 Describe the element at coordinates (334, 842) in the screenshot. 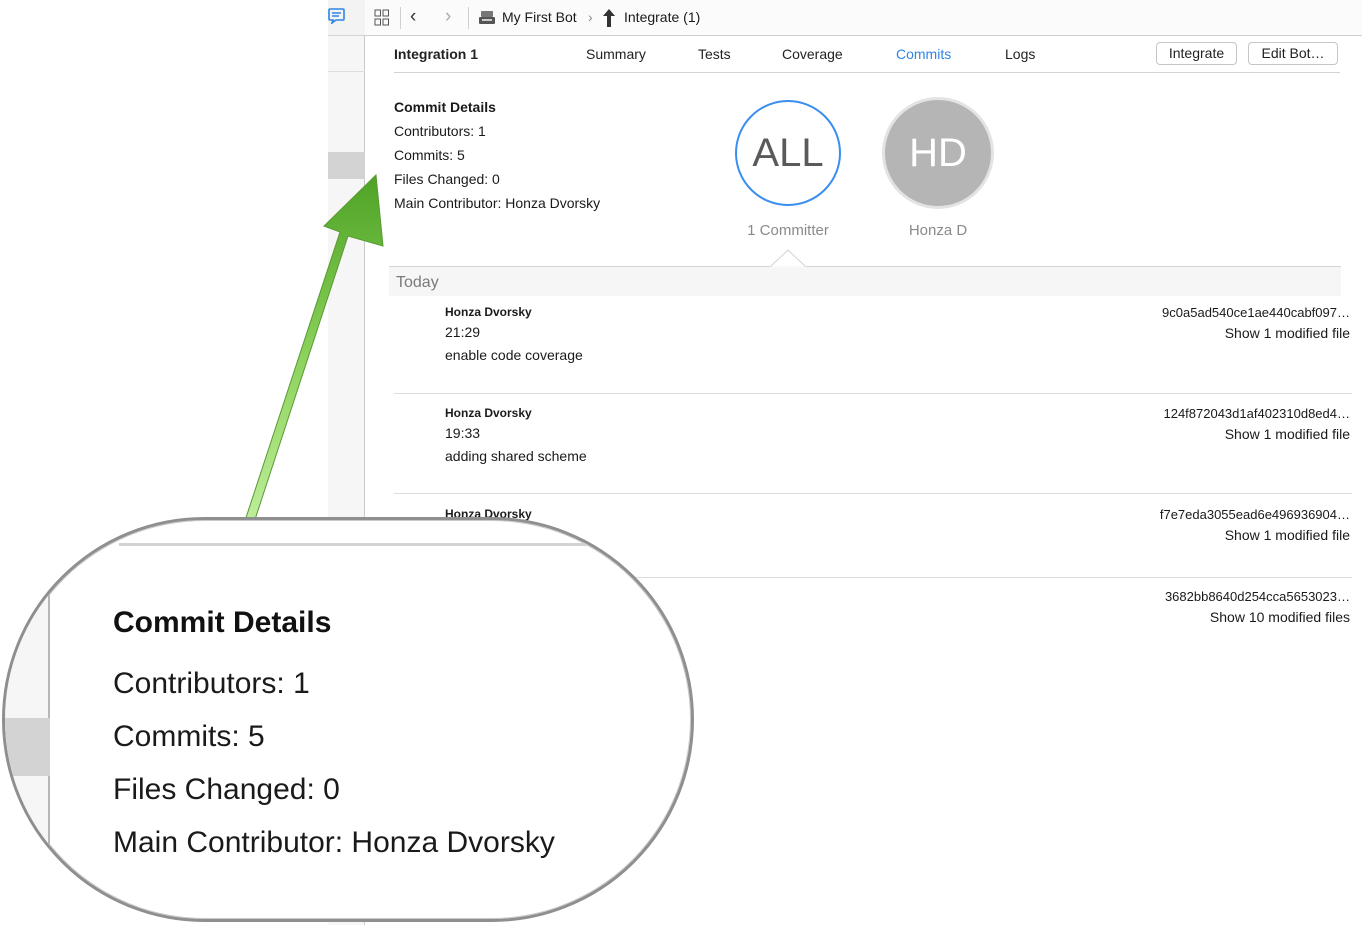

I see `magnified-main-contributor: Main Contributor: Honza Dvorsky` at that location.